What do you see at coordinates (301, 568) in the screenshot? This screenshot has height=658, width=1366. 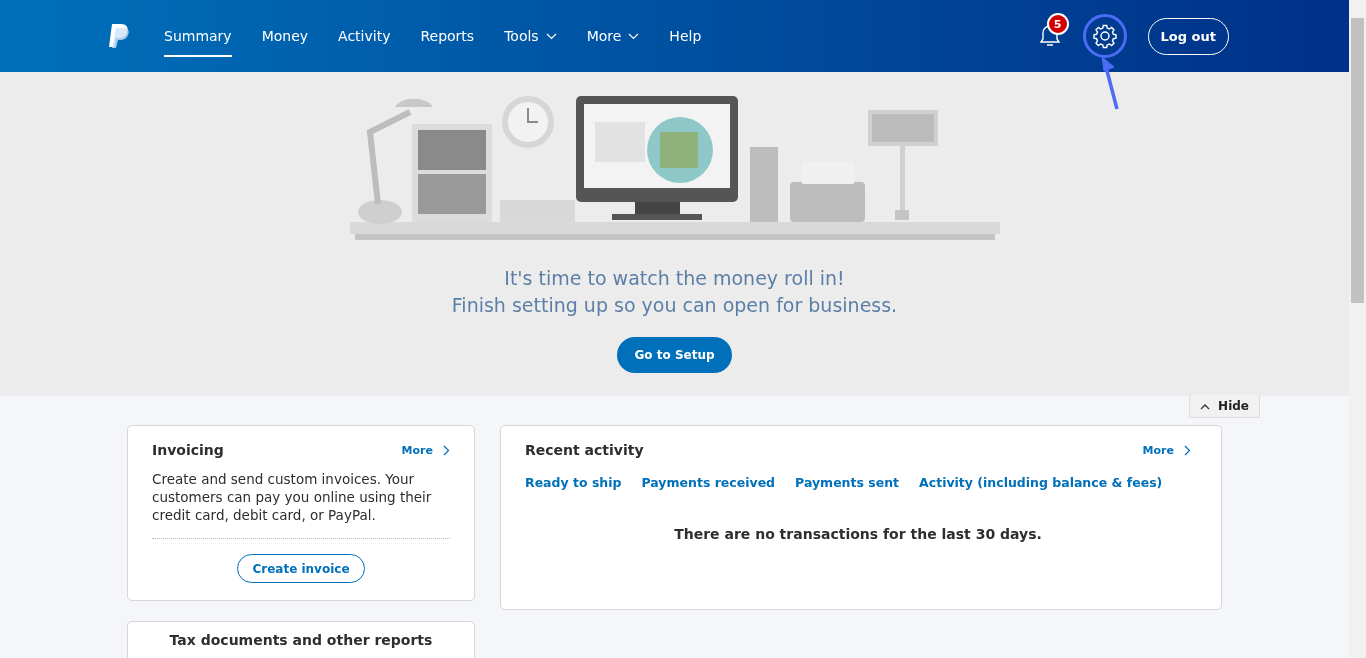 I see `create-invoice-button: Create invoice` at bounding box center [301, 568].